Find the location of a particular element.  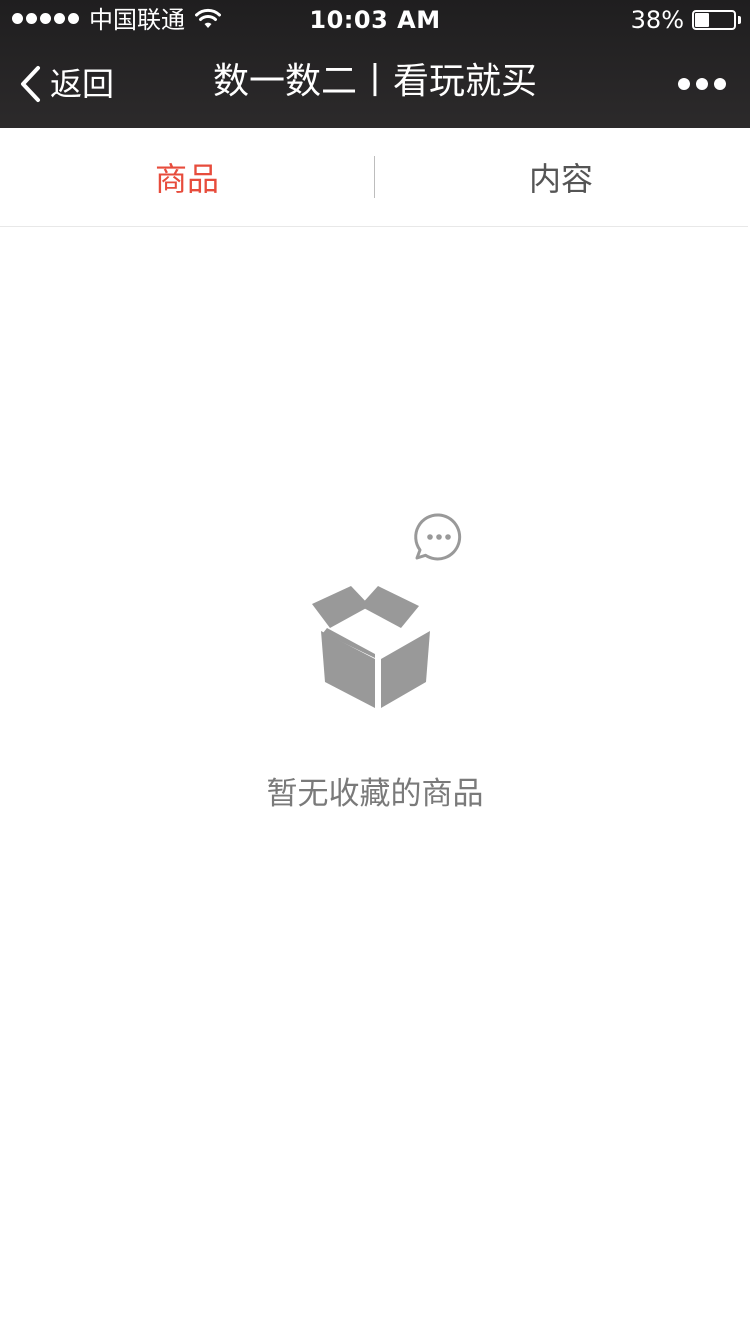

empty-illustration is located at coordinates (387, 610).